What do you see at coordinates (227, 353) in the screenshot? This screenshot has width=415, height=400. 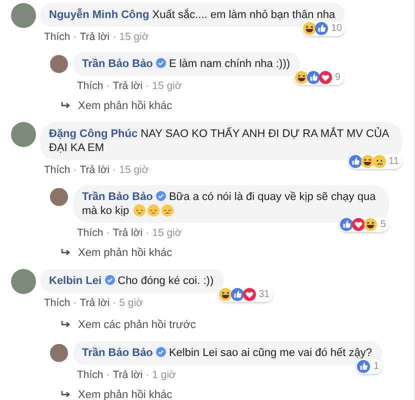 I see `comment-text: Trần Bảo Bảo Kelbin Lei sao ai cũng me vai đó hết zậy?` at bounding box center [227, 353].